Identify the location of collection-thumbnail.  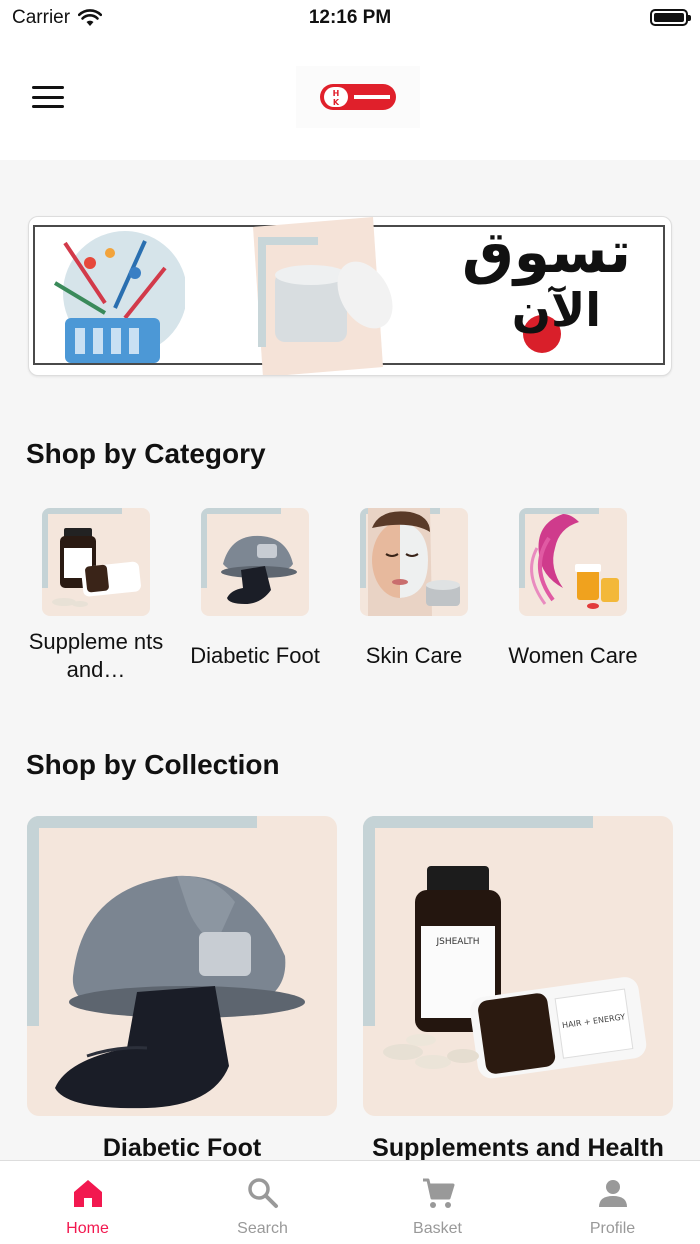
(182, 966).